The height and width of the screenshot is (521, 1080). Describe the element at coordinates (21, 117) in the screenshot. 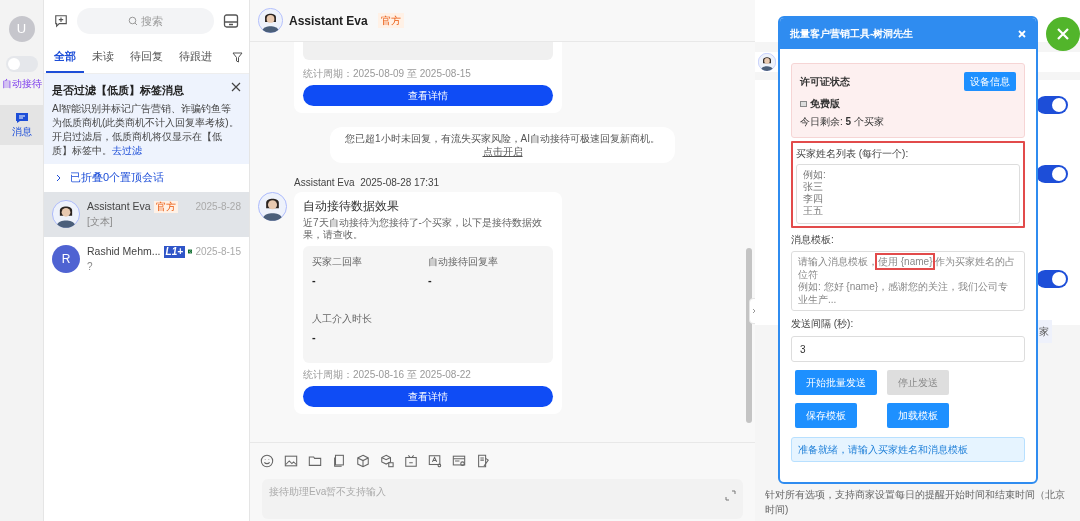

I see `chat-icon` at that location.